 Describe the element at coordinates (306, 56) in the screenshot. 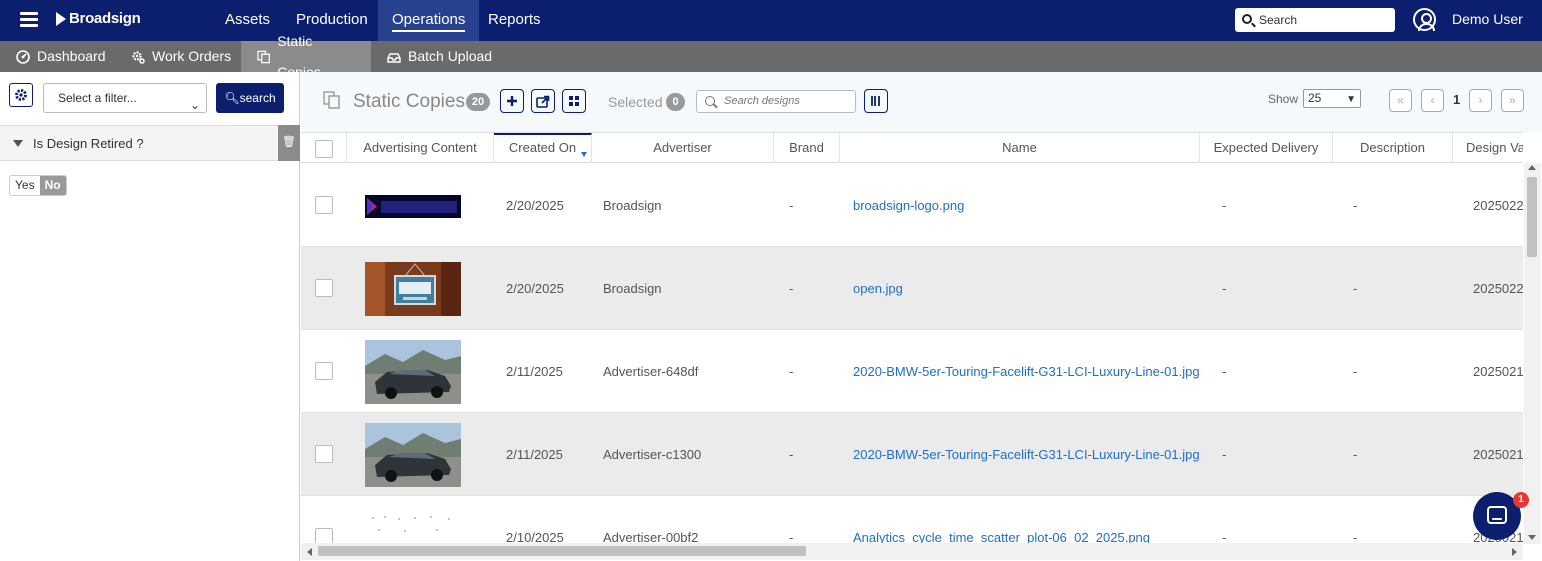

I see `subnav-static-copies: Static Copies` at that location.